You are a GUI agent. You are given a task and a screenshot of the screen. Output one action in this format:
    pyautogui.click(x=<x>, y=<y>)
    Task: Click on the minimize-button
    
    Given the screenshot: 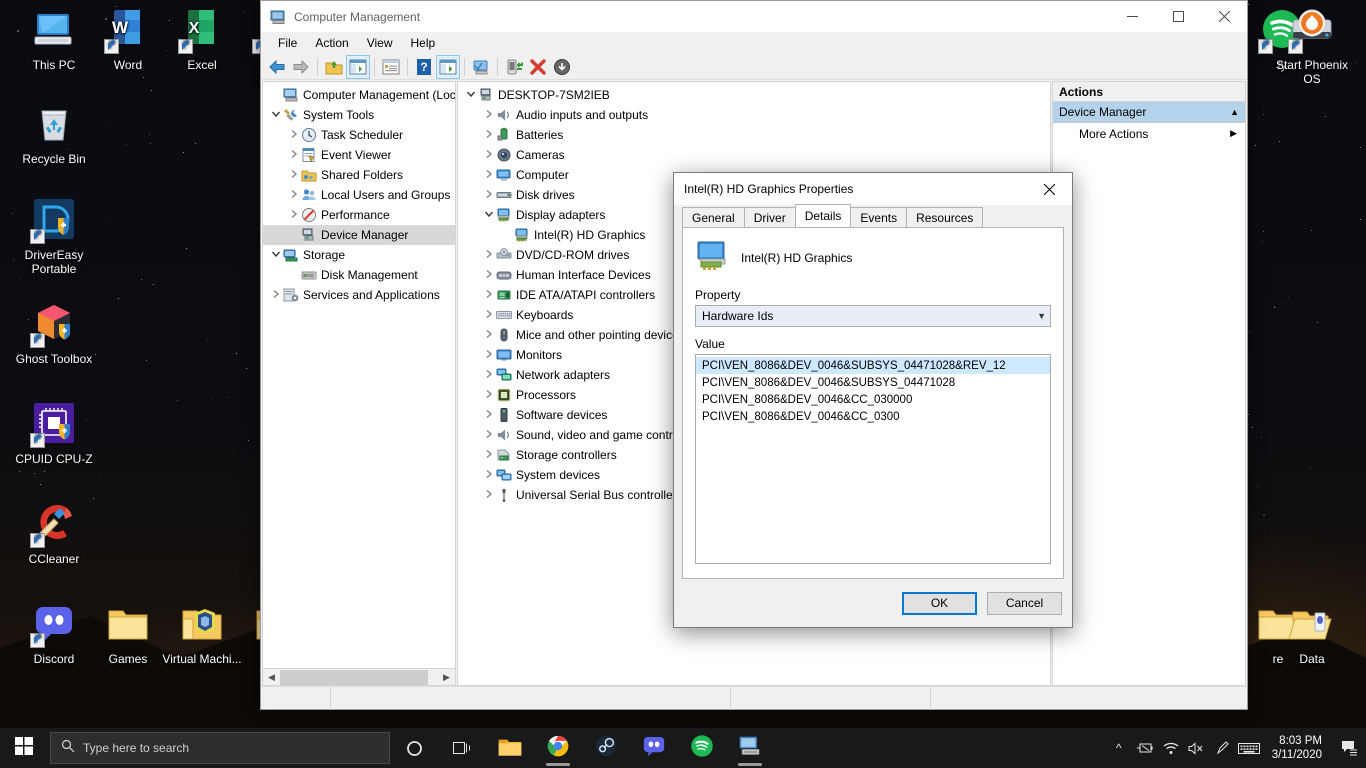 What is the action you would take?
    pyautogui.click(x=1132, y=16)
    